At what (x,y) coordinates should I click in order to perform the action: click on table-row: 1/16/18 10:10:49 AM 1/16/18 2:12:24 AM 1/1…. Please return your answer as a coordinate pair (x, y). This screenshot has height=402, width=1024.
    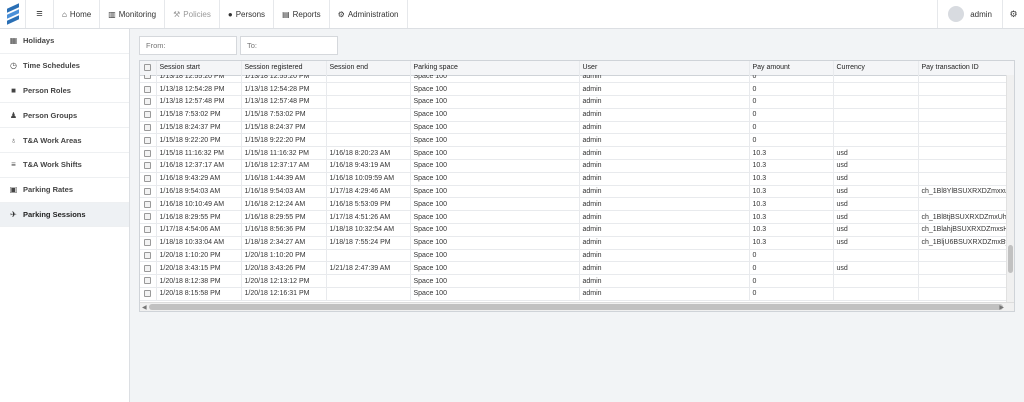
    Looking at the image, I should click on (577, 204).